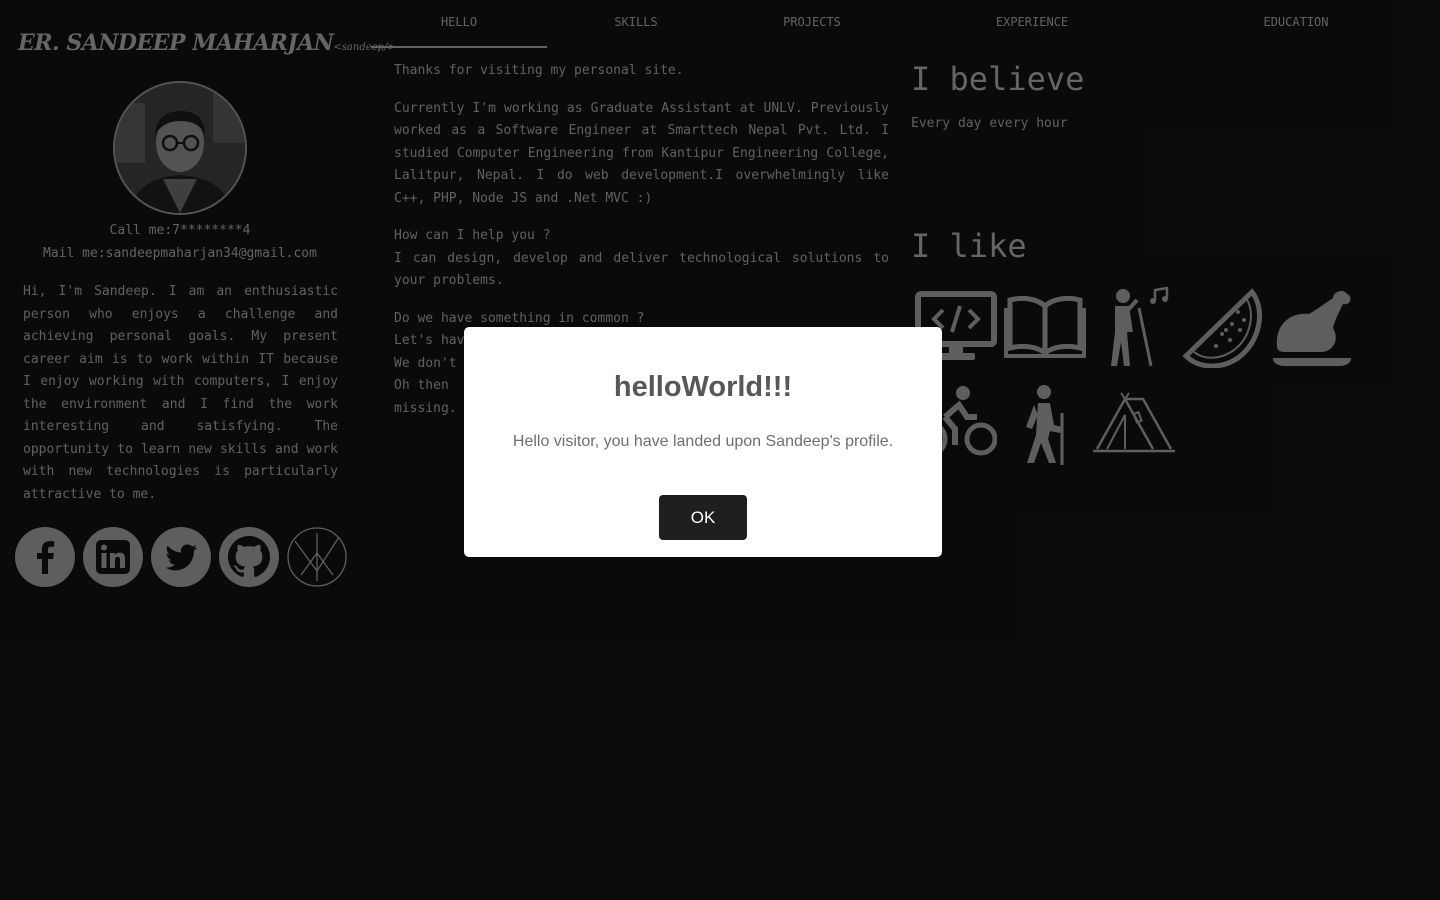  What do you see at coordinates (703, 517) in the screenshot?
I see `ok-button: OK` at bounding box center [703, 517].